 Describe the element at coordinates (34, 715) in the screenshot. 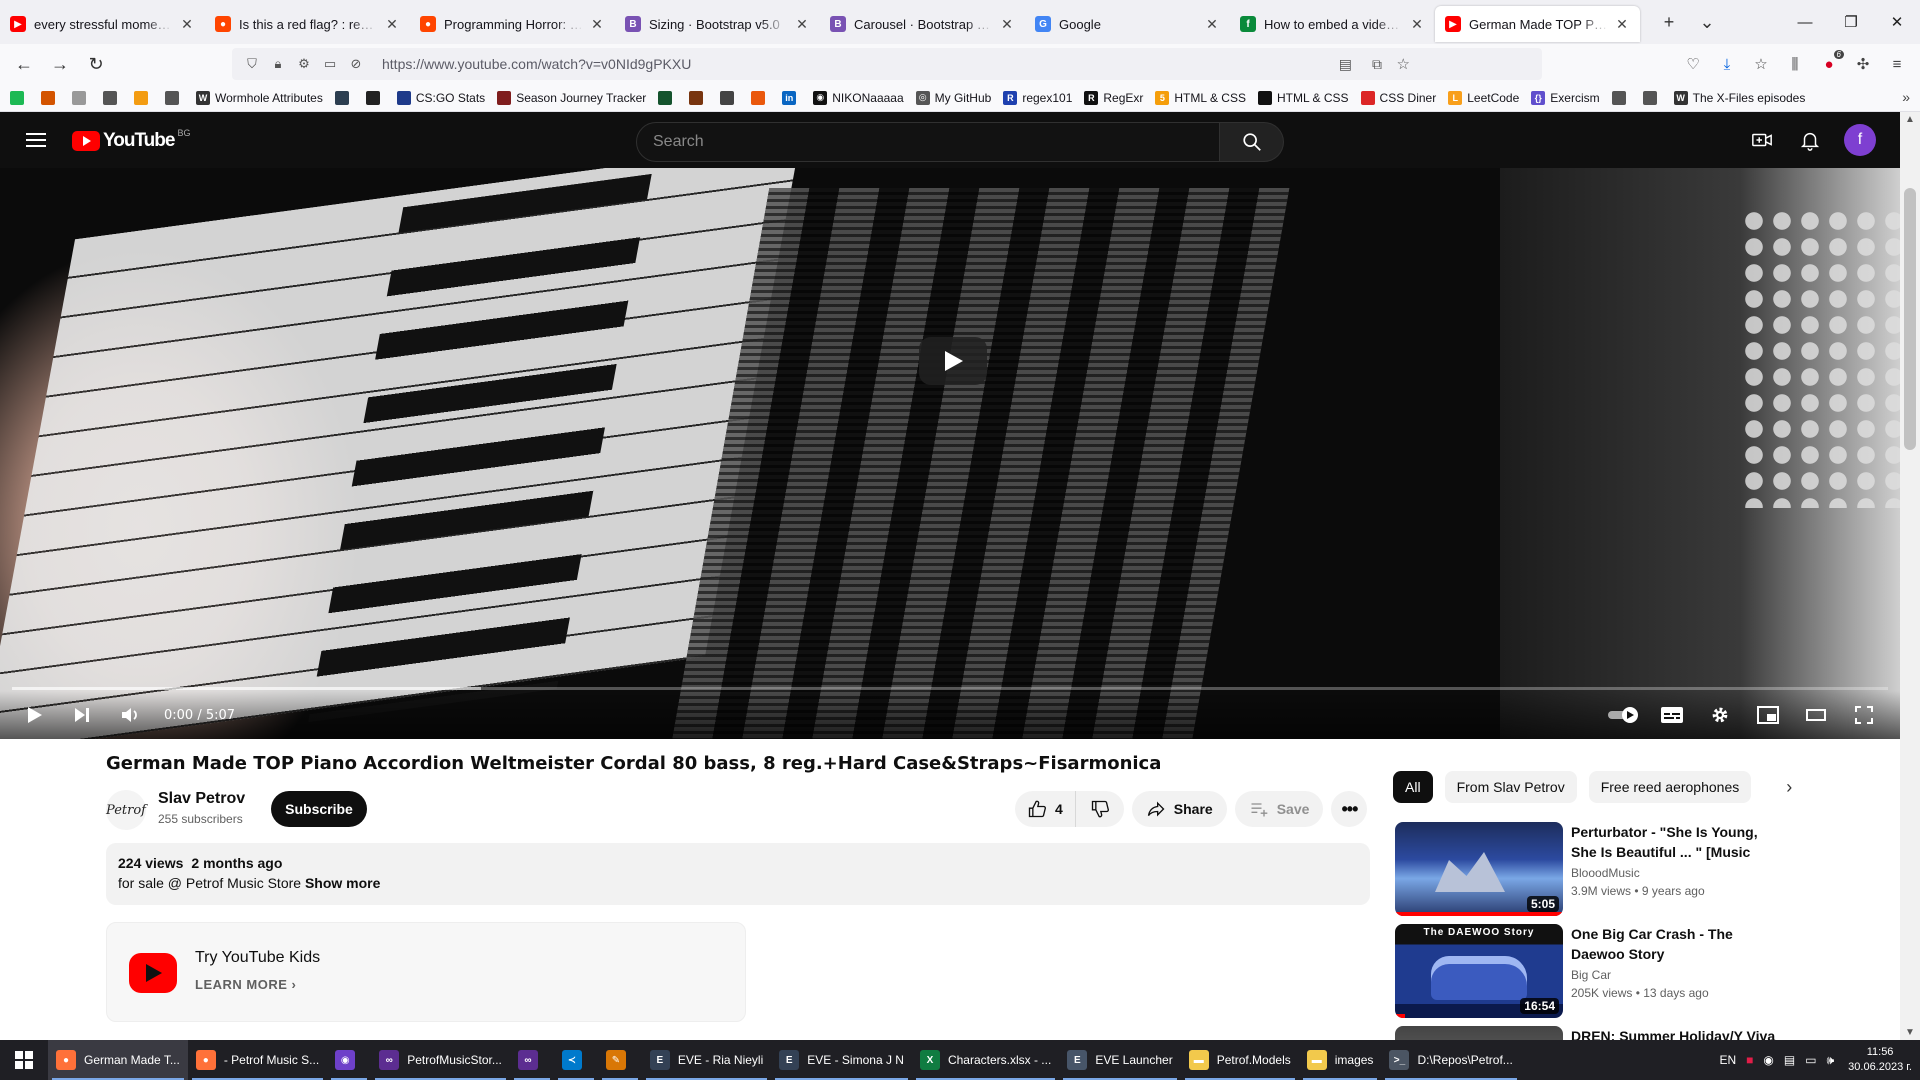

I see `play-button` at that location.